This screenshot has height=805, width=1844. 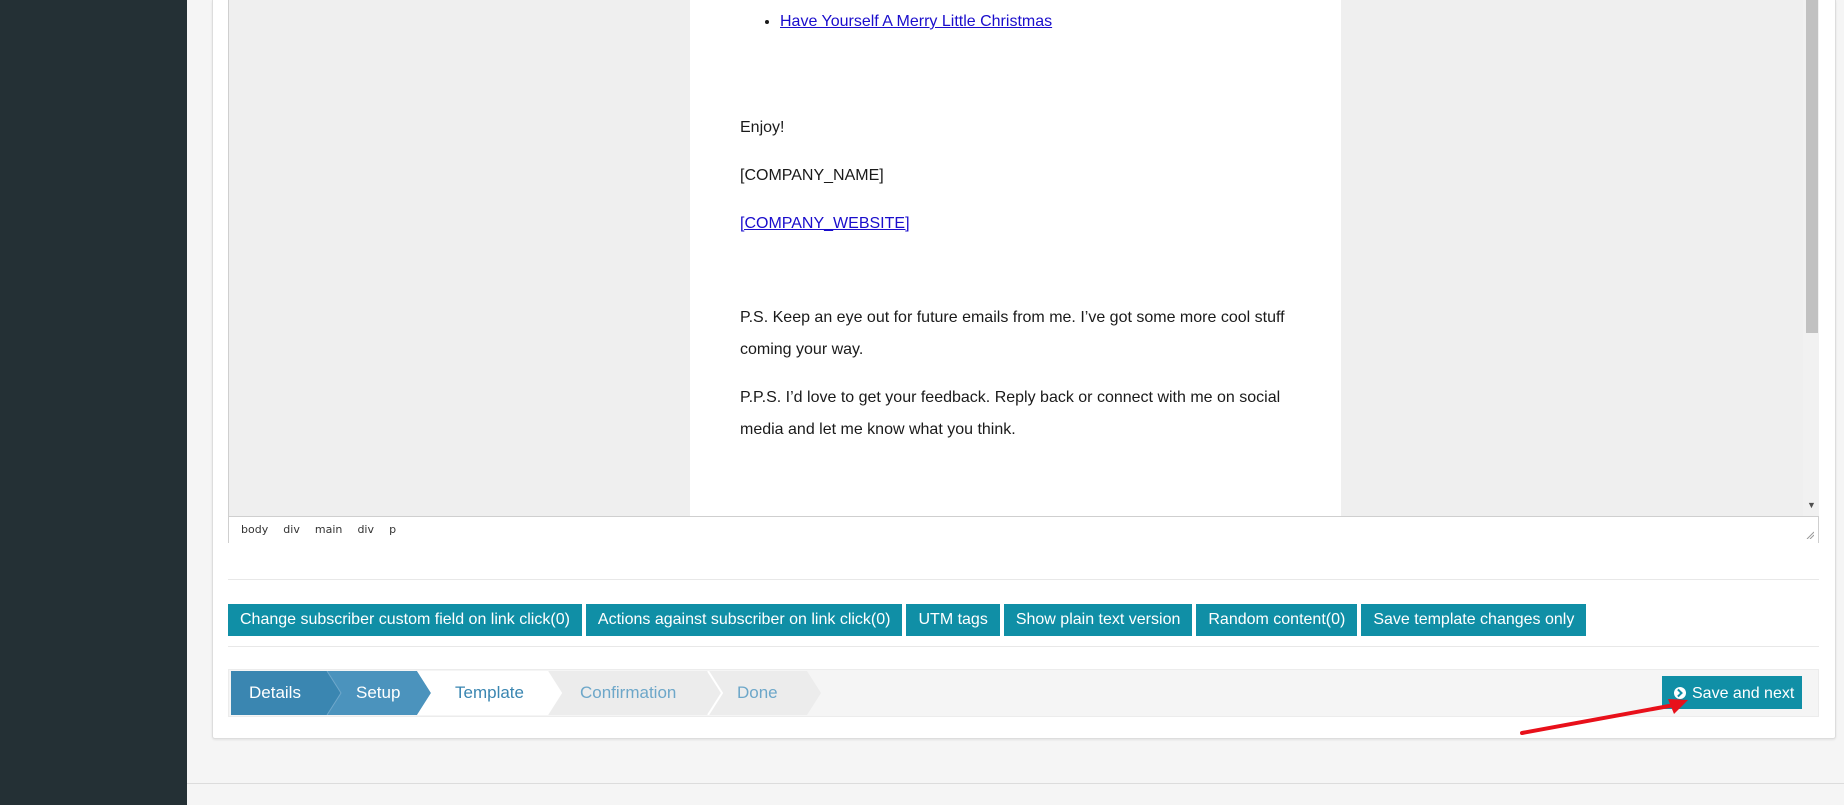 I want to click on path-item-p: p, so click(x=392, y=530).